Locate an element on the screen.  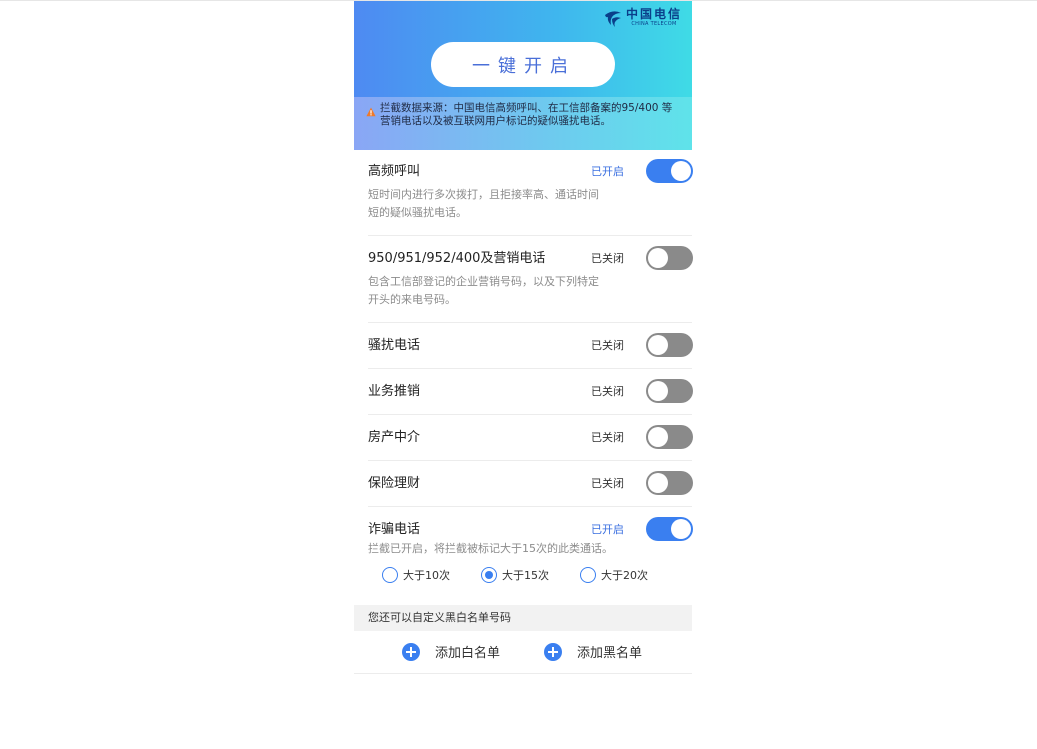
item-title: 业务推销 is located at coordinates (394, 391).